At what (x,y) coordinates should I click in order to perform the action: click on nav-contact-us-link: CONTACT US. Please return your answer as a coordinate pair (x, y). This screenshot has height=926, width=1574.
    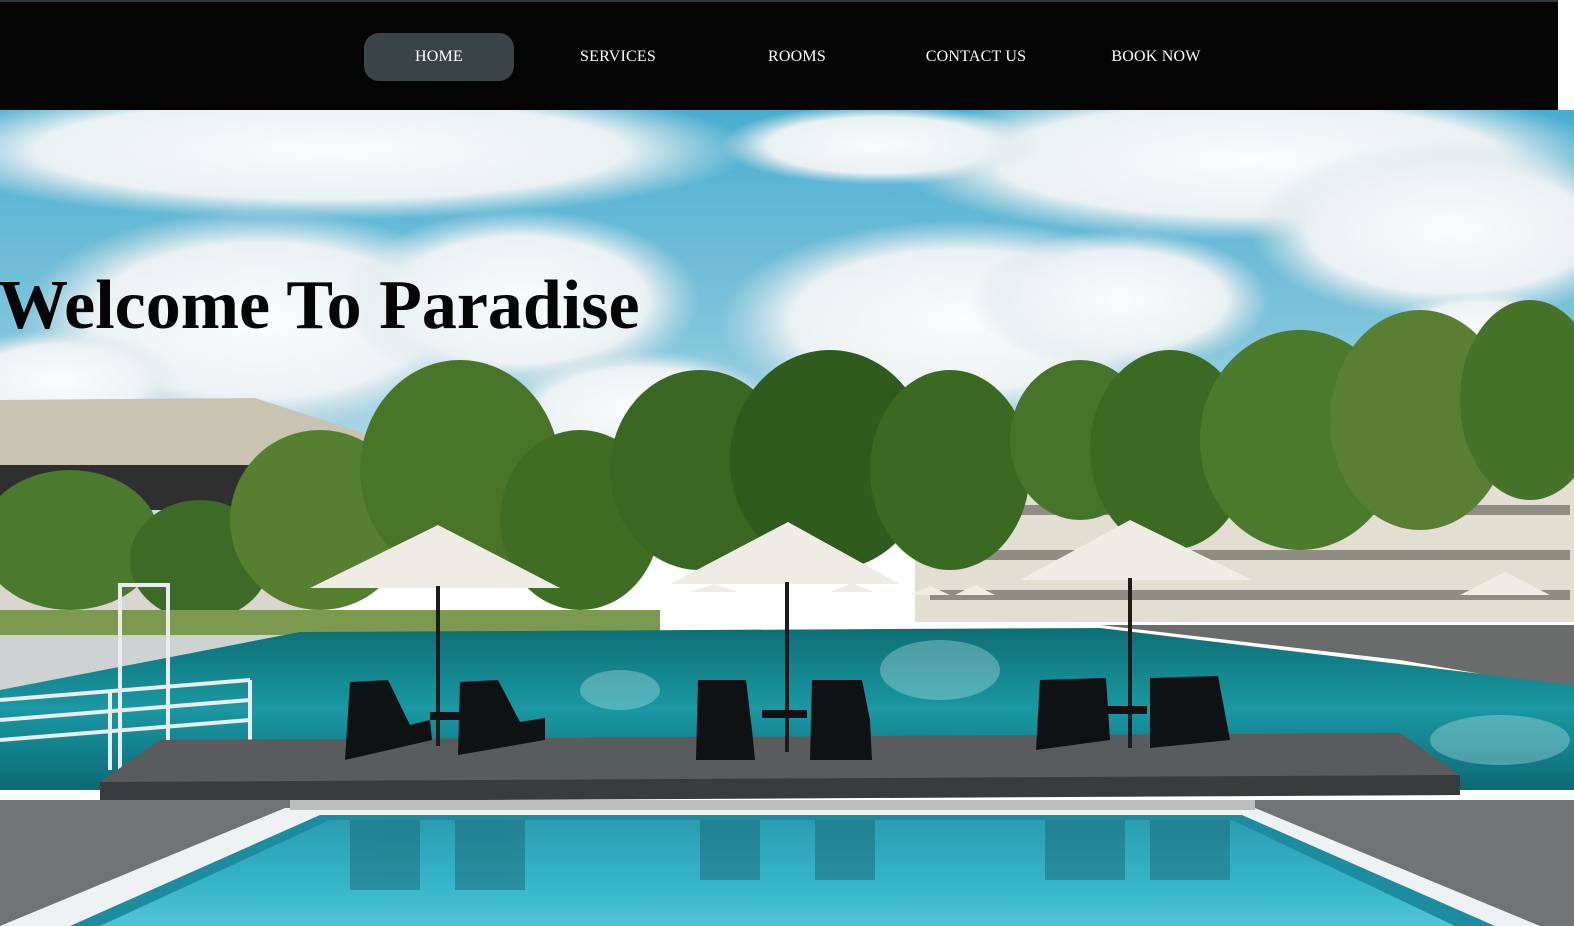
    Looking at the image, I should click on (976, 57).